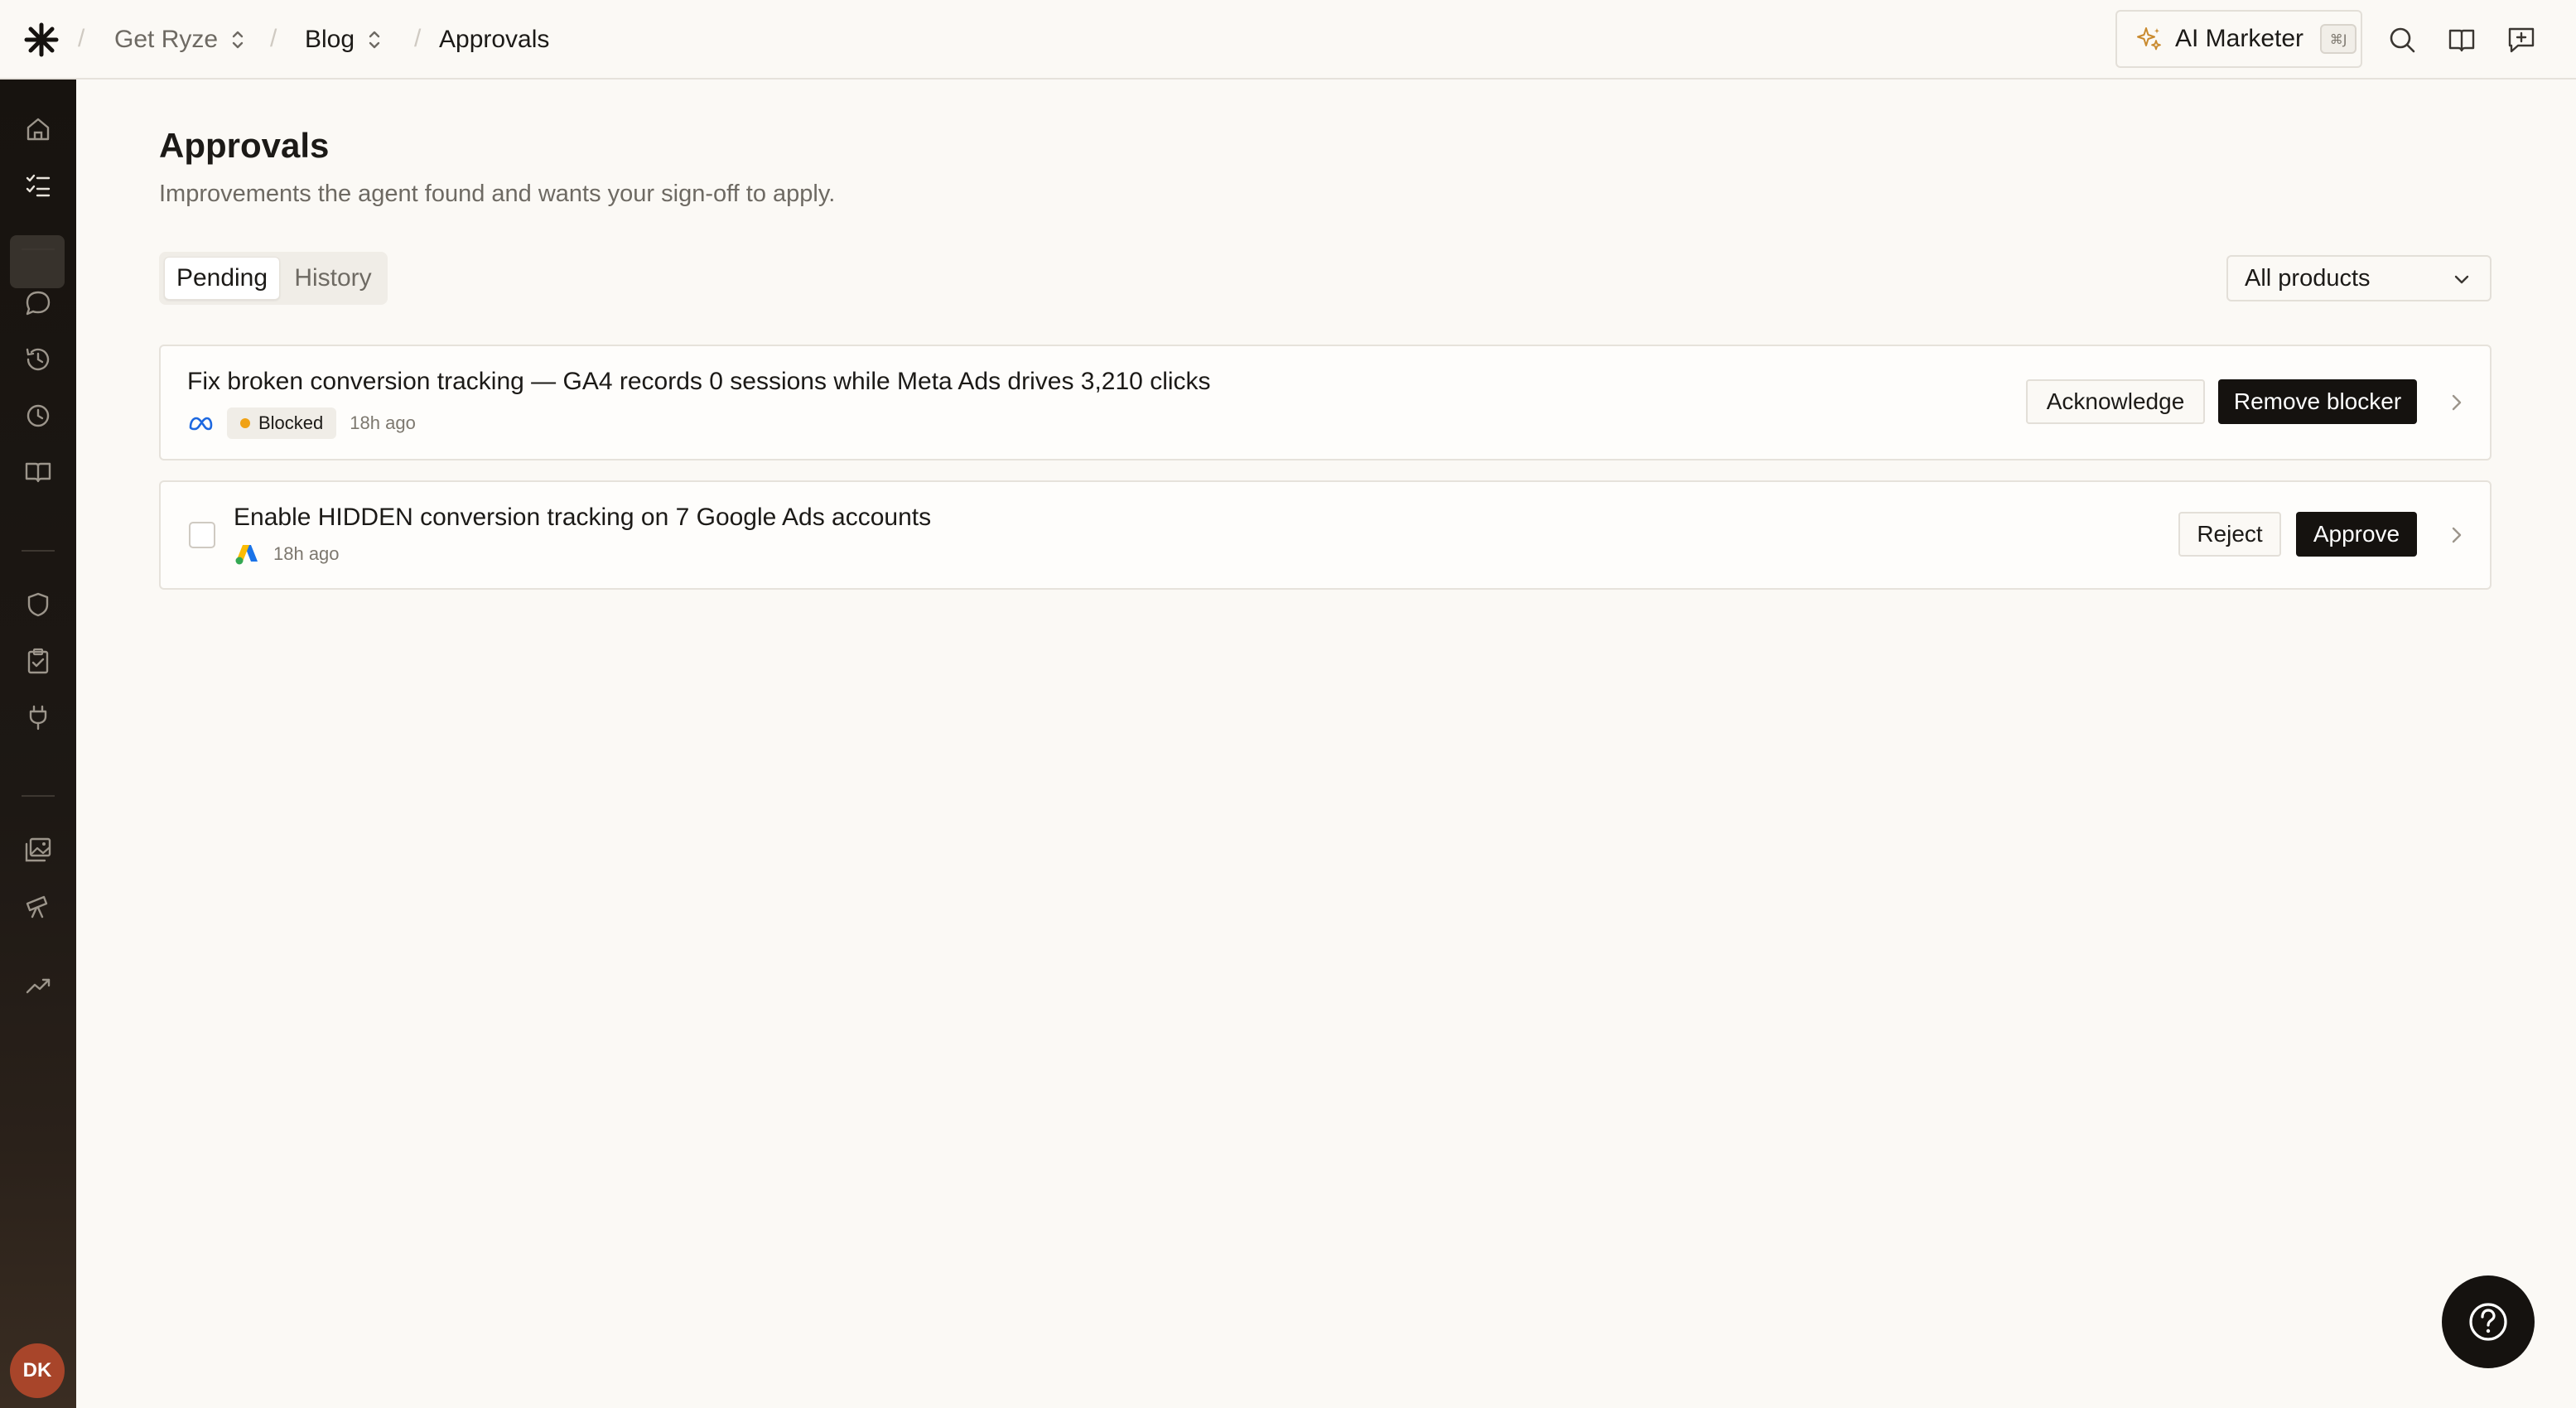 The height and width of the screenshot is (1408, 2576). I want to click on help-icon, so click(2488, 1322).